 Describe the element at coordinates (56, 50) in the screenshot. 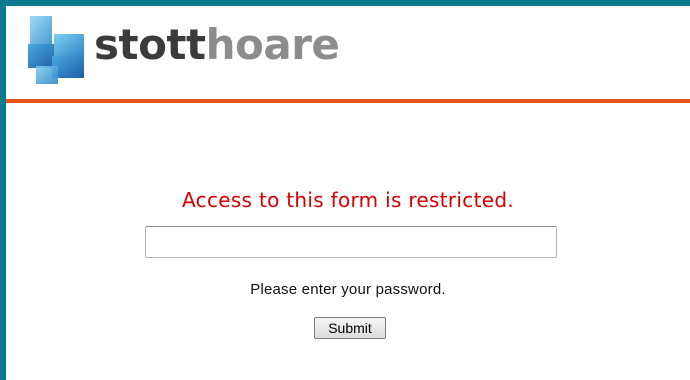

I see `stacked-squares-logo-icon` at that location.